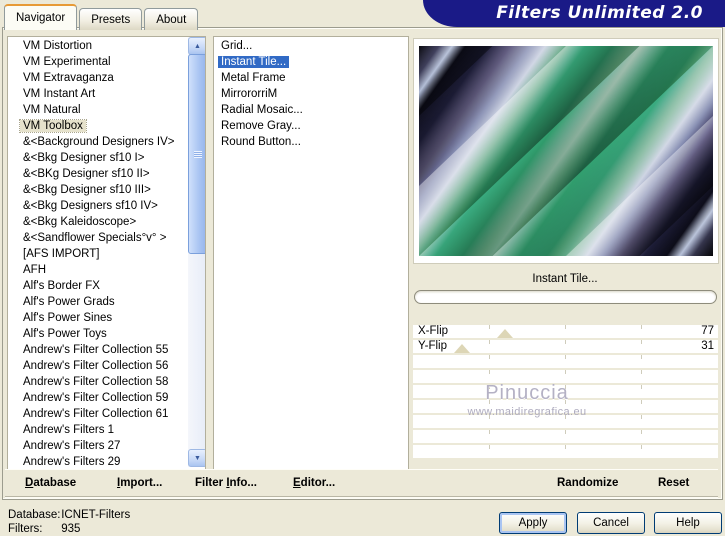 The width and height of the screenshot is (725, 536). What do you see at coordinates (106, 286) in the screenshot?
I see `list-item: Alf's Border FX` at bounding box center [106, 286].